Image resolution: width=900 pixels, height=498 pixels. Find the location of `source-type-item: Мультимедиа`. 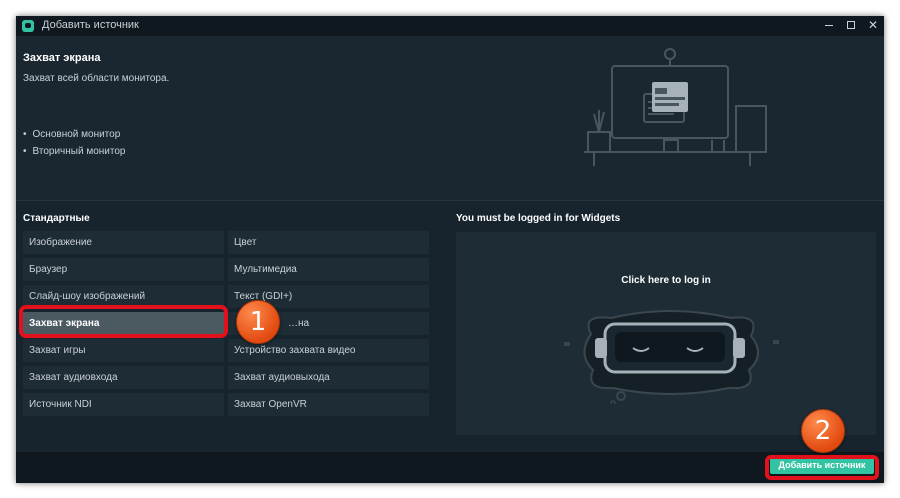

source-type-item: Мультимедиа is located at coordinates (328, 269).